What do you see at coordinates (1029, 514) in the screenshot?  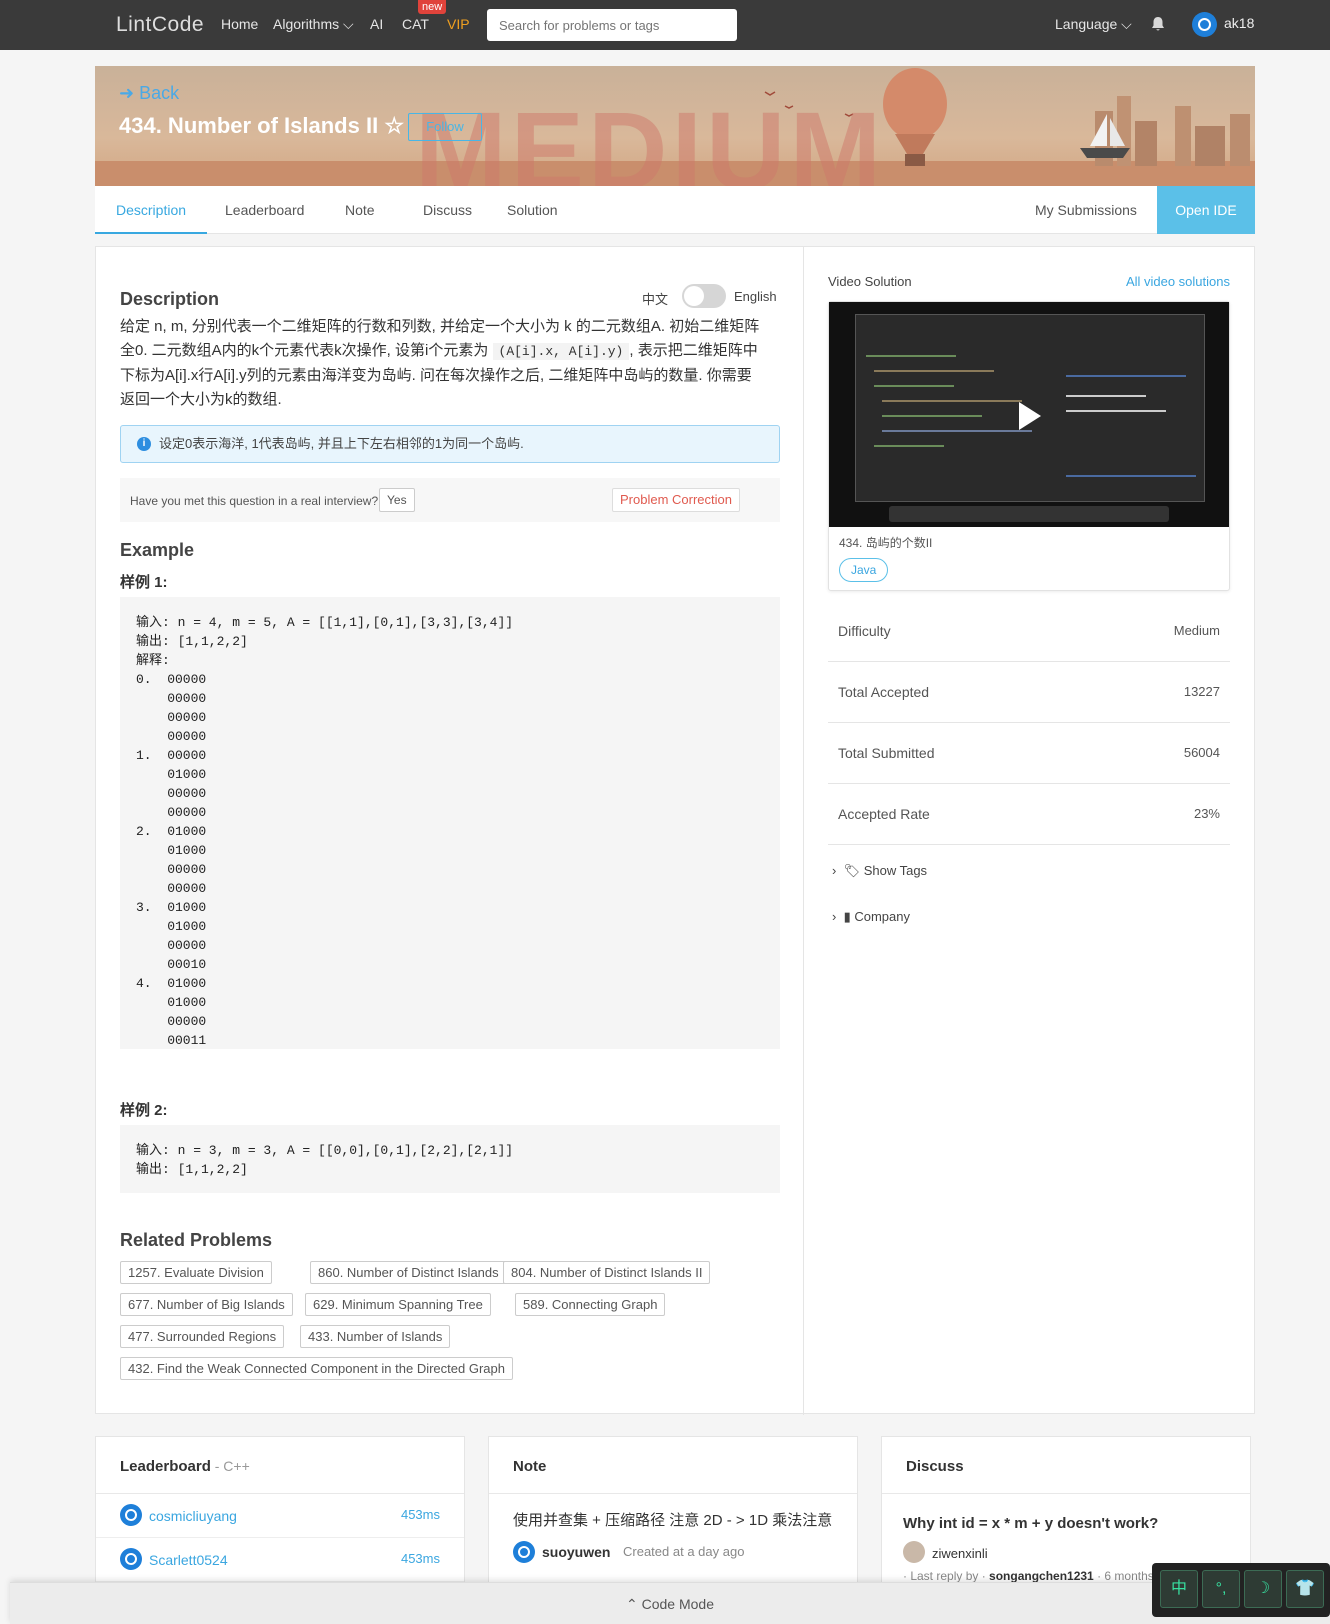 I see `video-thumbnail-dock` at bounding box center [1029, 514].